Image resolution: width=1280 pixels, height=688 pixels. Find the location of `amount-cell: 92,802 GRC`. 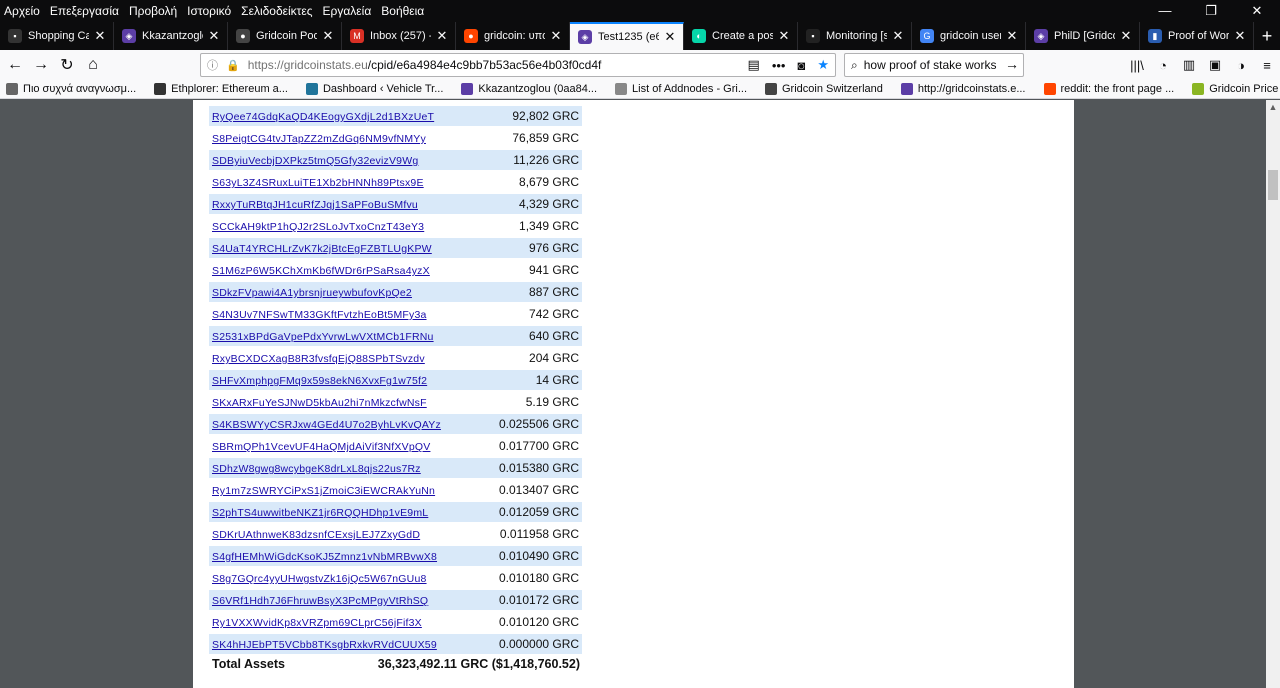

amount-cell: 92,802 GRC is located at coordinates (541, 116).